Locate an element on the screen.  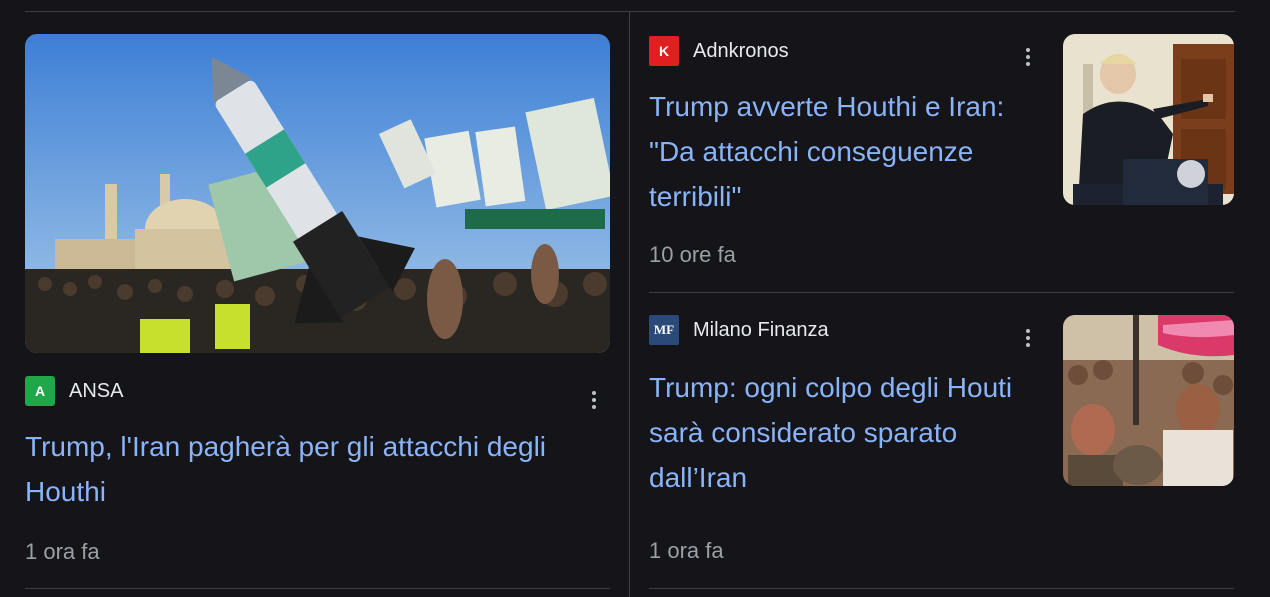
favicon-letter: A is located at coordinates (40, 391).